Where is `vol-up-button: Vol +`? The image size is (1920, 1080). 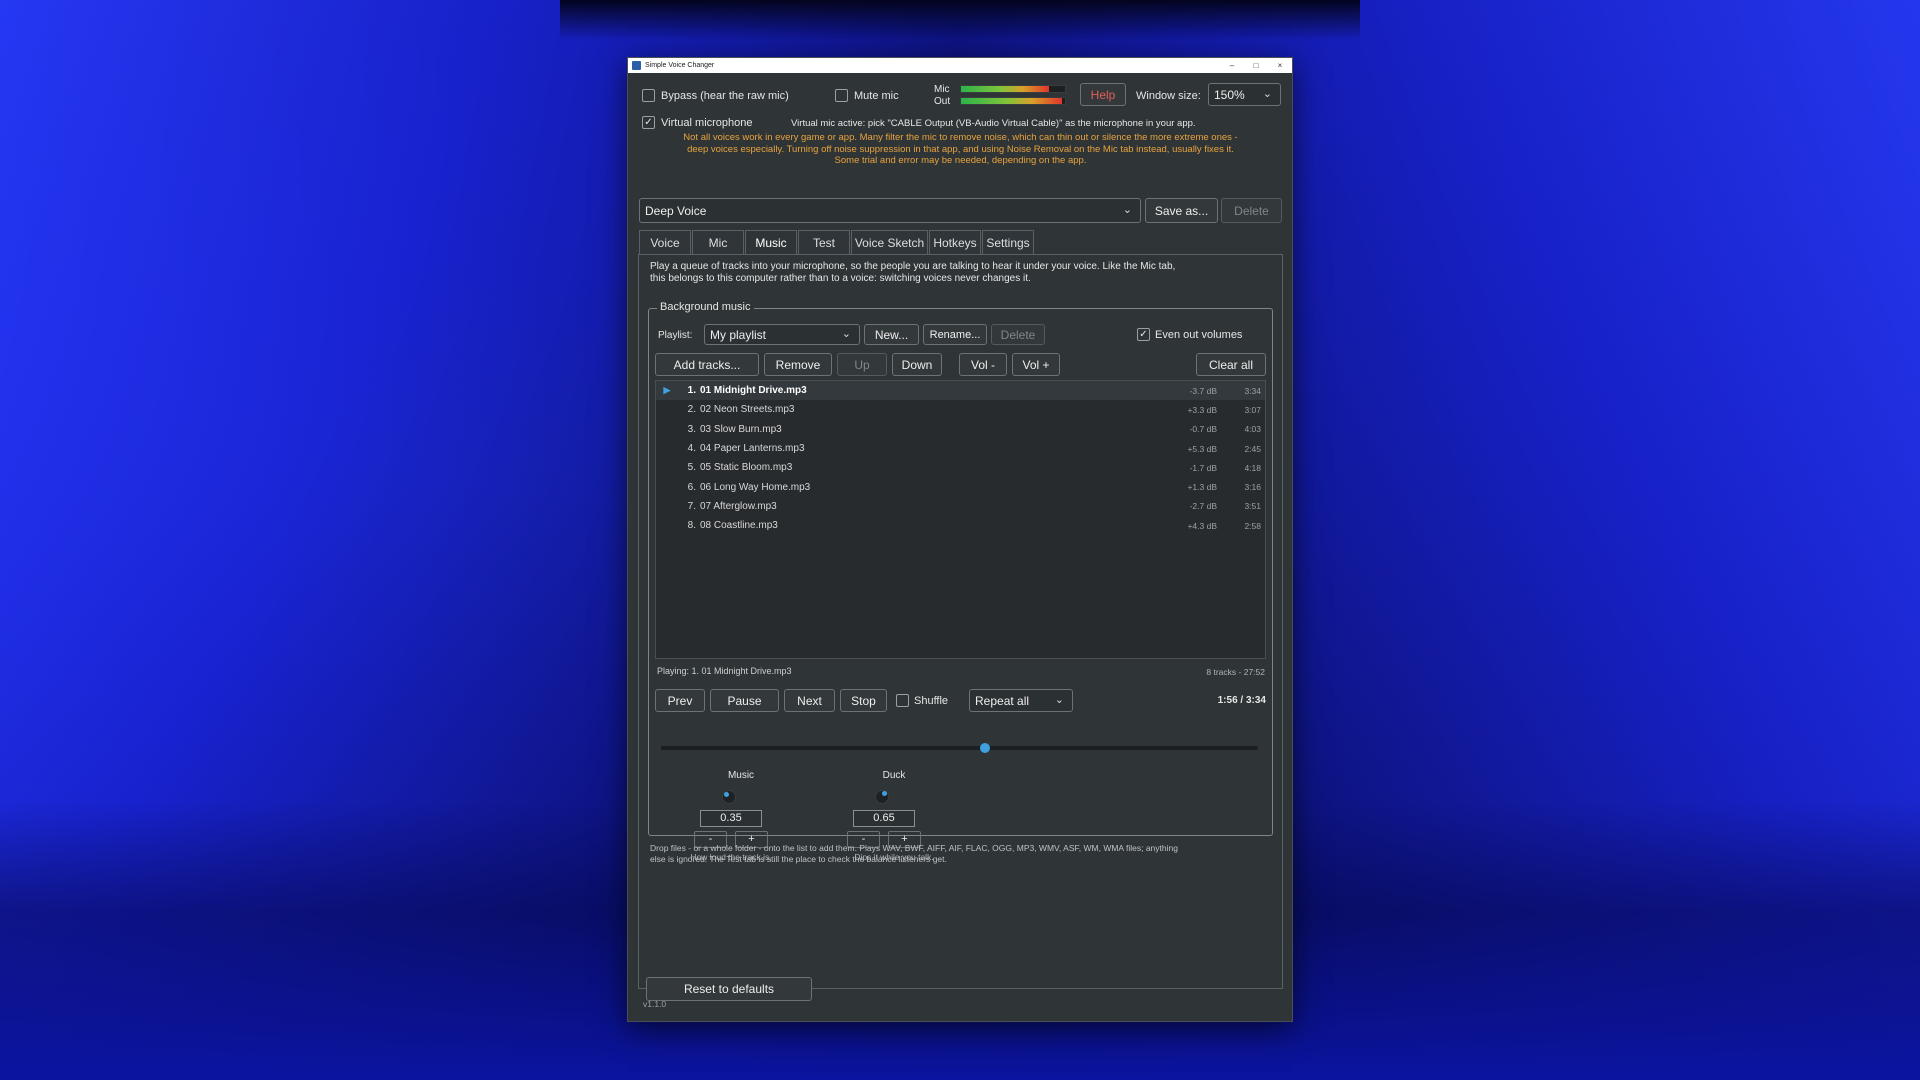
vol-up-button: Vol + is located at coordinates (1036, 364).